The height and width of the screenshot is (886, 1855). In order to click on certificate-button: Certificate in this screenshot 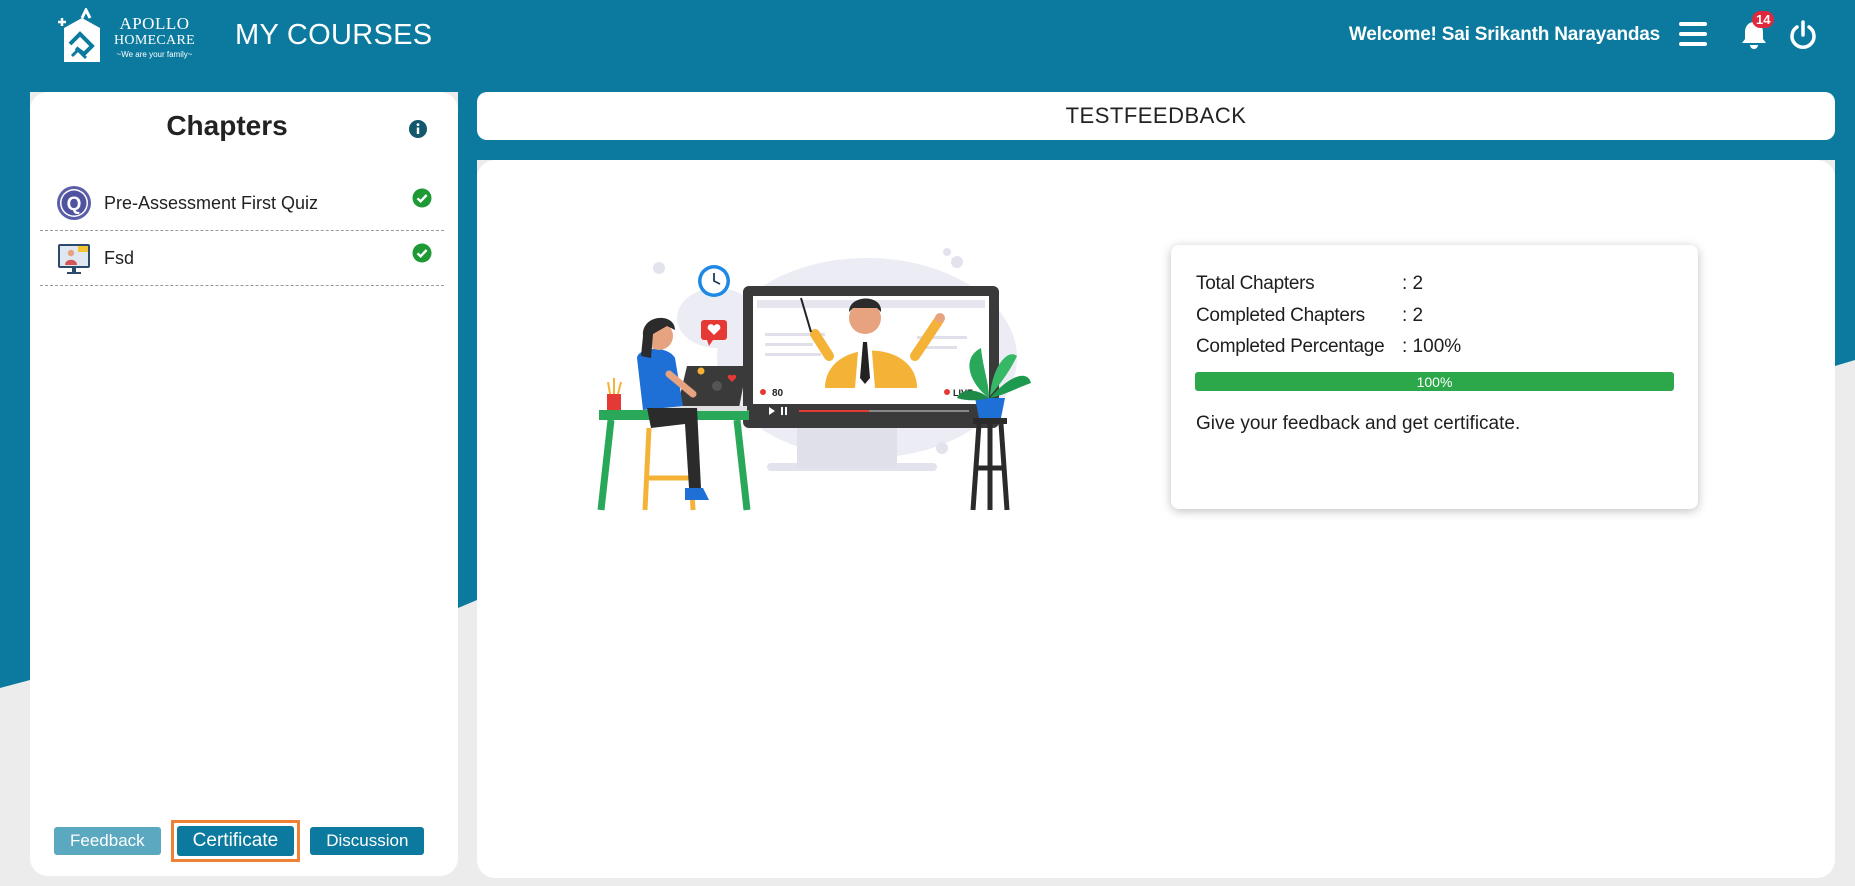, I will do `click(235, 841)`.